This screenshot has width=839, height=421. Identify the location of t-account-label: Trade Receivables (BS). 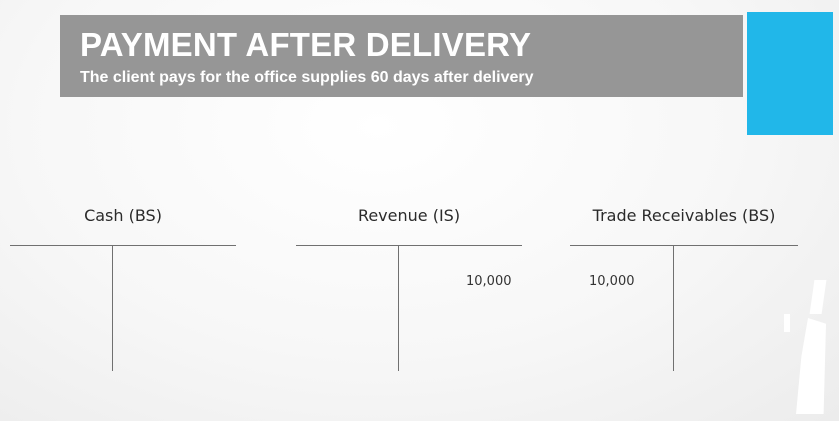
(684, 215).